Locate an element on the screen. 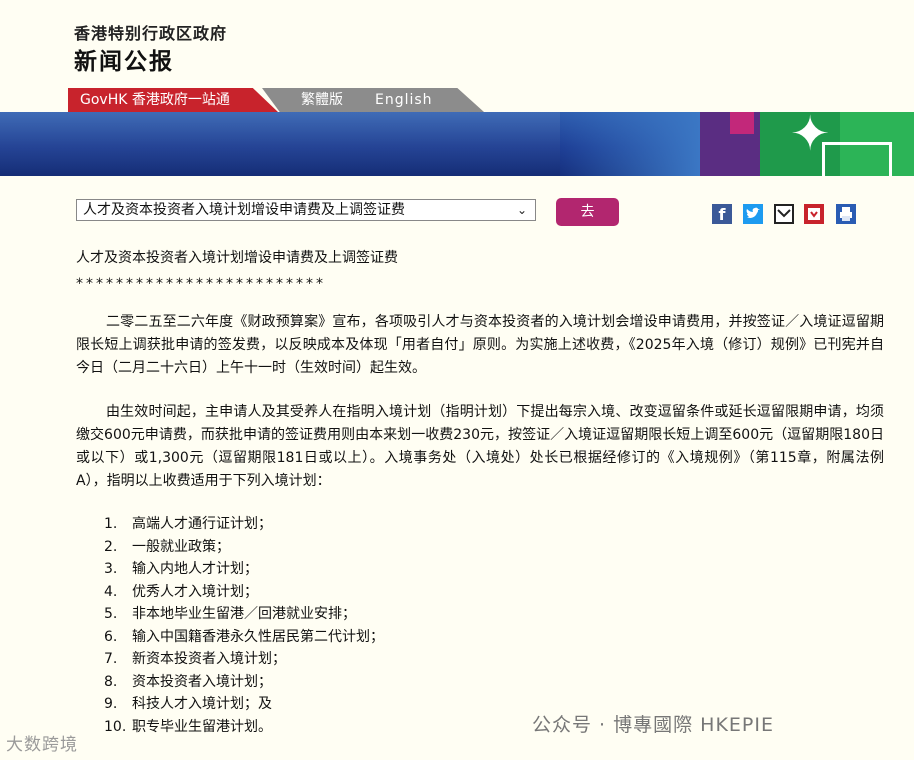  list-number: 7. is located at coordinates (111, 659).